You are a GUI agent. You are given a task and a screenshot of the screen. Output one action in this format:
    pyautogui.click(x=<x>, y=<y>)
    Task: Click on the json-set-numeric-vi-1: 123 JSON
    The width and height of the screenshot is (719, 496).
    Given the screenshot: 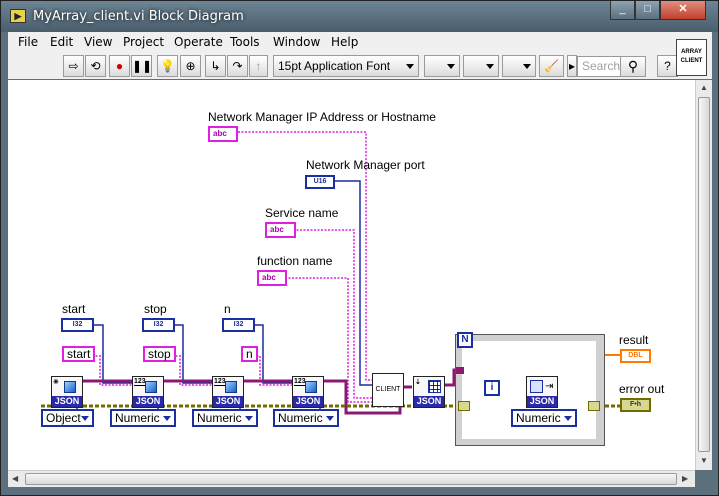 What is the action you would take?
    pyautogui.click(x=148, y=392)
    